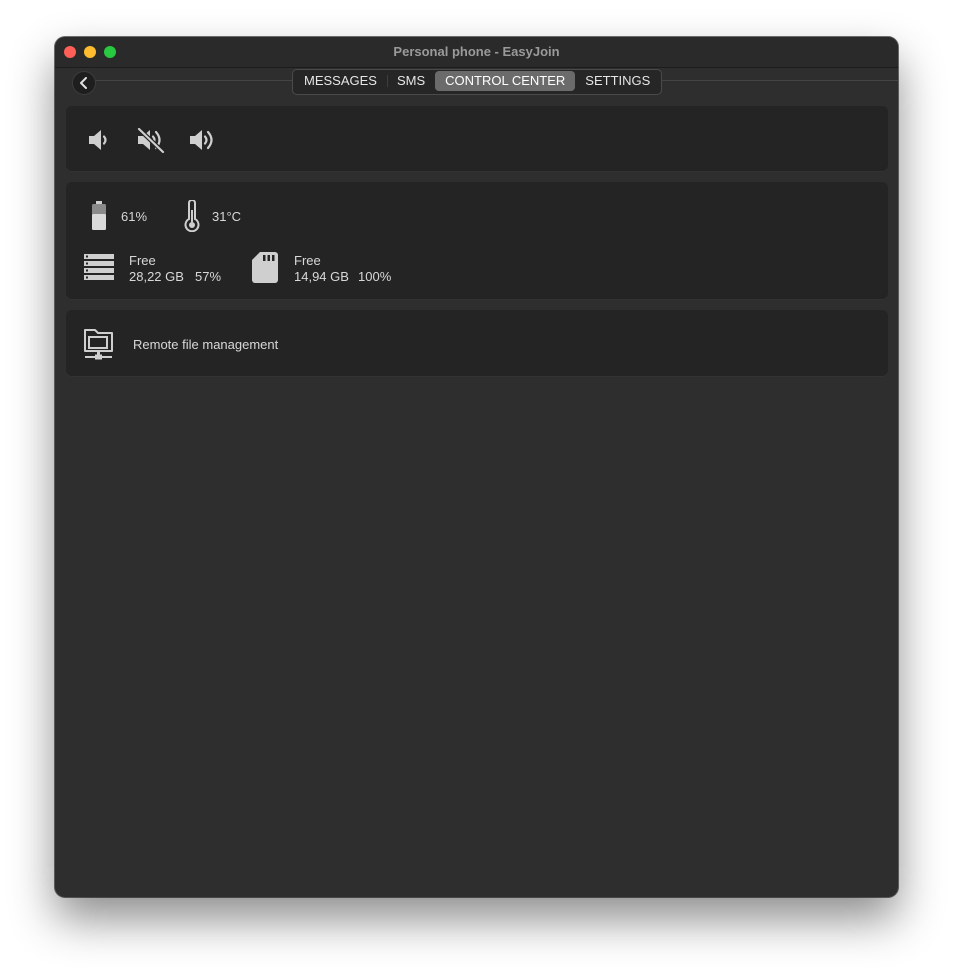 This screenshot has height=971, width=954. I want to click on battery-level: 61%, so click(134, 216).